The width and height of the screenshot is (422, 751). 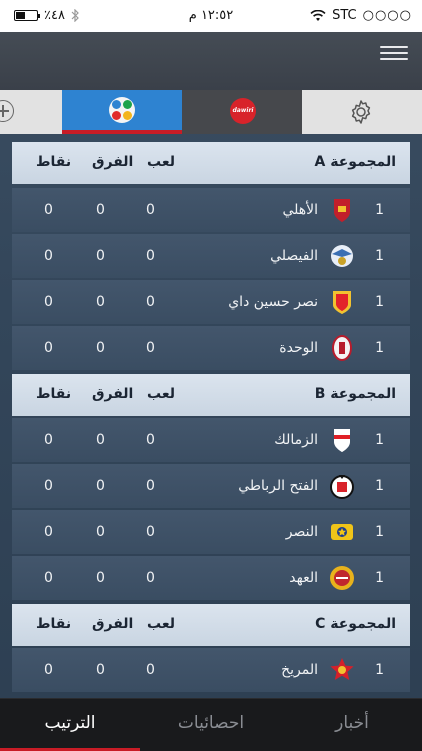 What do you see at coordinates (273, 302) in the screenshot?
I see `team-name: نصر حسين داي` at bounding box center [273, 302].